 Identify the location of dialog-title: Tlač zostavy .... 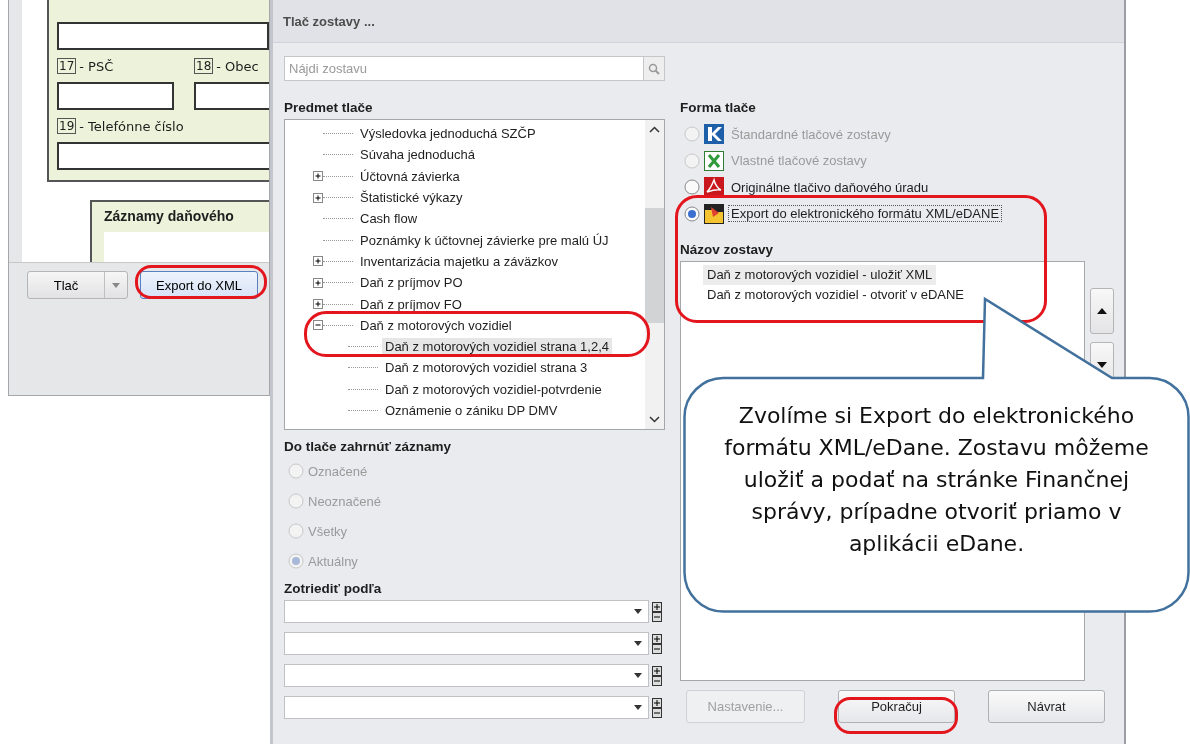
(698, 21).